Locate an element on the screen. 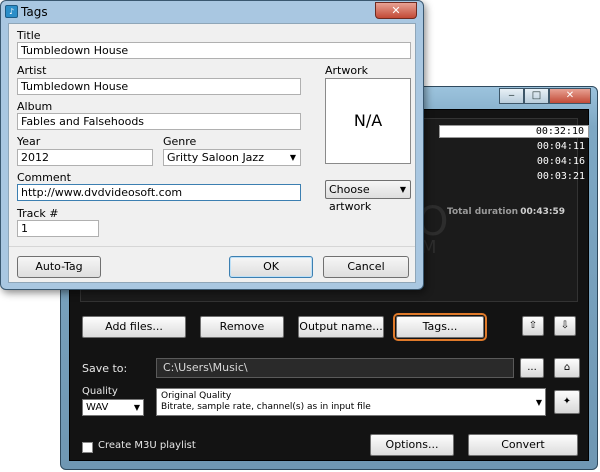 Image resolution: width=600 pixels, height=472 pixels. m3u-checkbox is located at coordinates (87, 447).